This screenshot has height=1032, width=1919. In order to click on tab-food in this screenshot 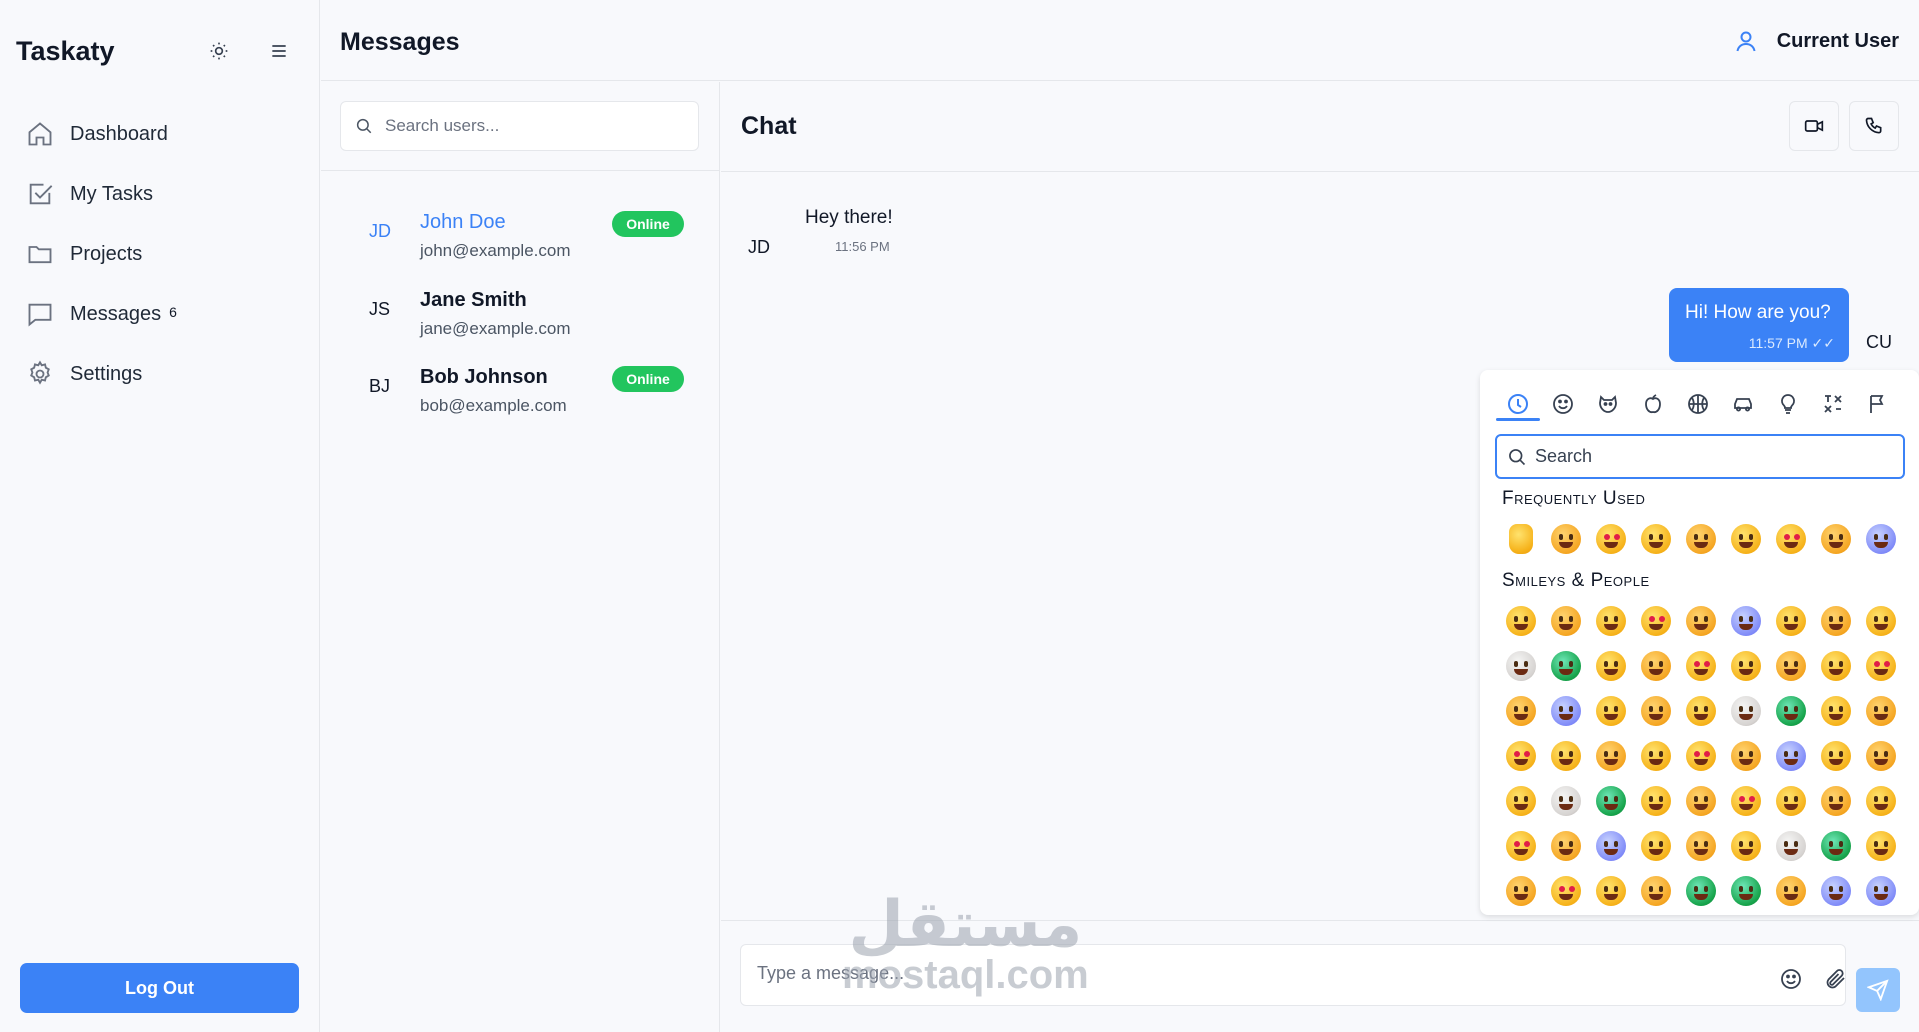, I will do `click(1652, 404)`.